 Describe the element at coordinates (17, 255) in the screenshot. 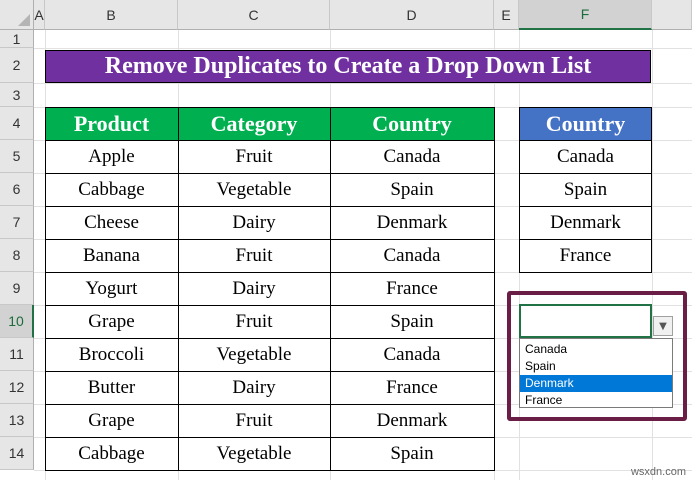

I see `row-header-8: 8` at that location.